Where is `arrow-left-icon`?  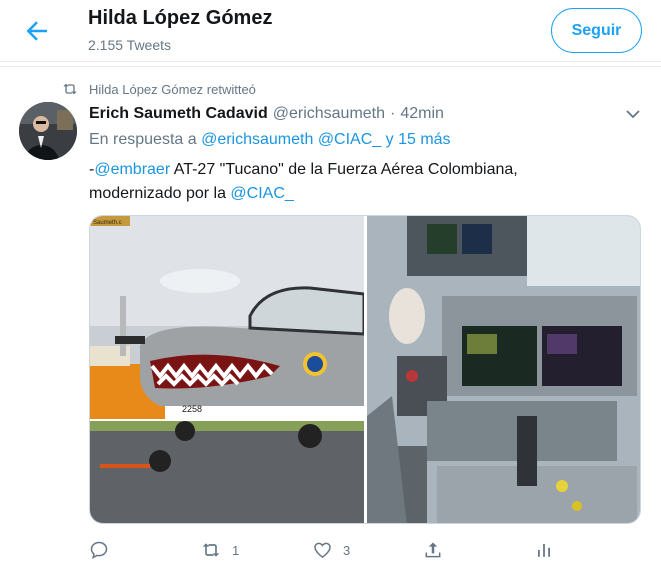
arrow-left-icon is located at coordinates (37, 31).